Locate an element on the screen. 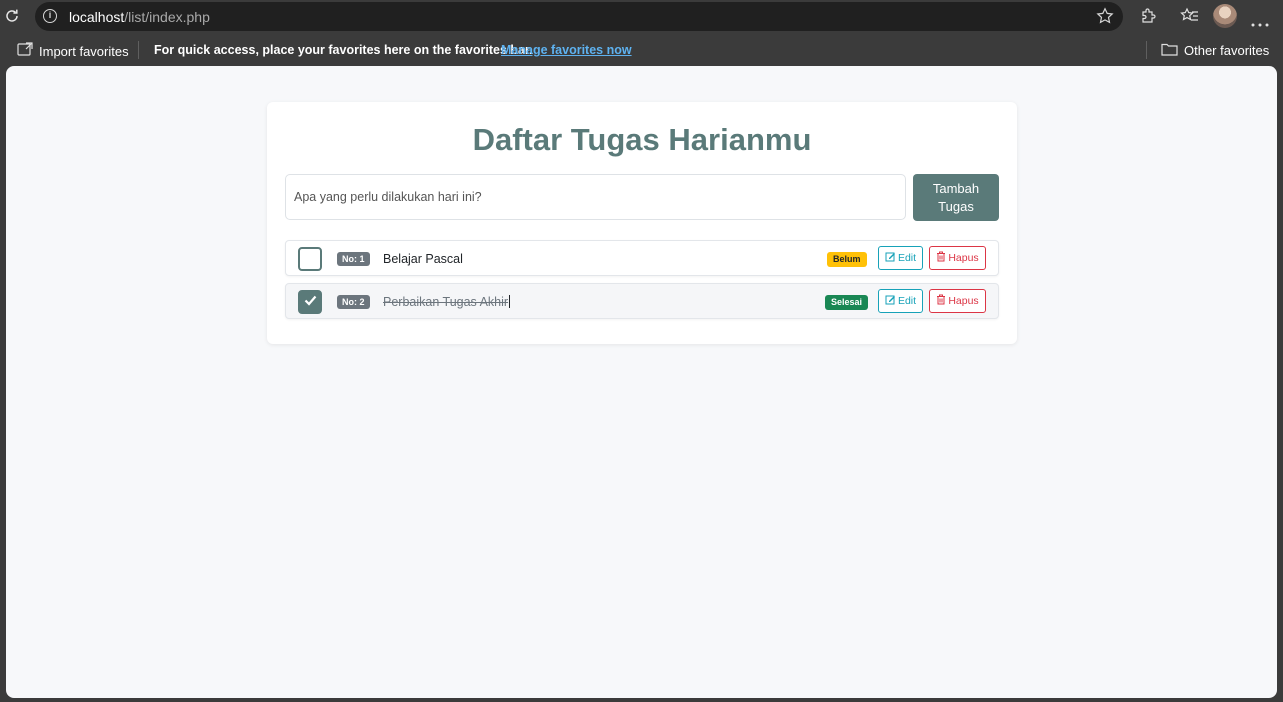  import-favorites-label: Import favorites is located at coordinates (84, 51).